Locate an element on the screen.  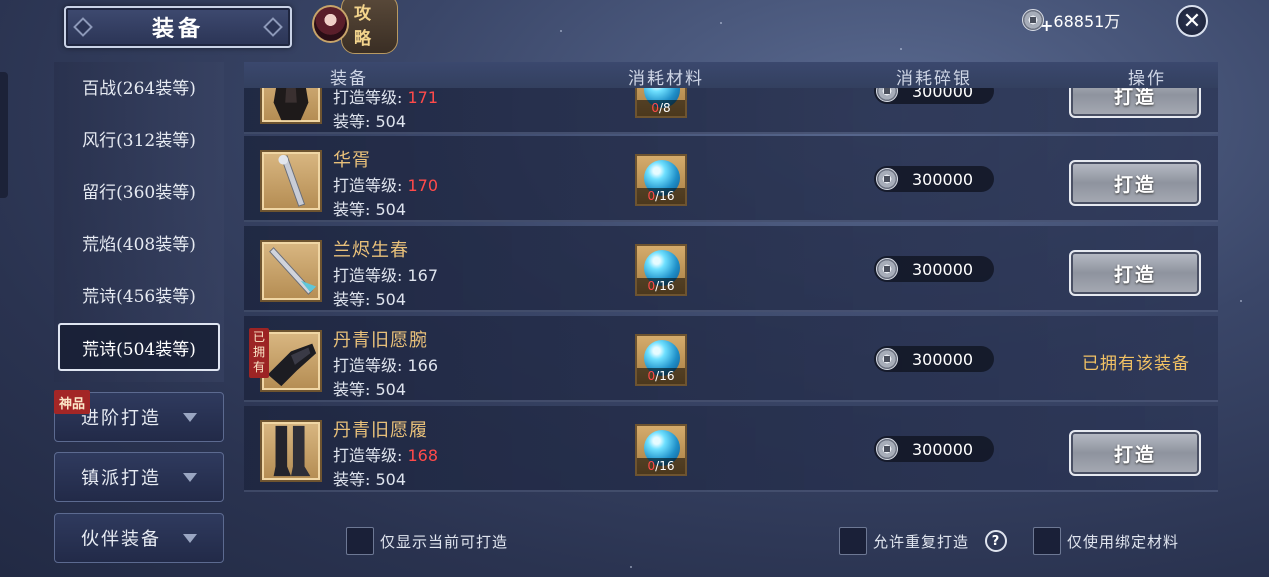
forge-level: 打造等级: 167 is located at coordinates (385, 274).